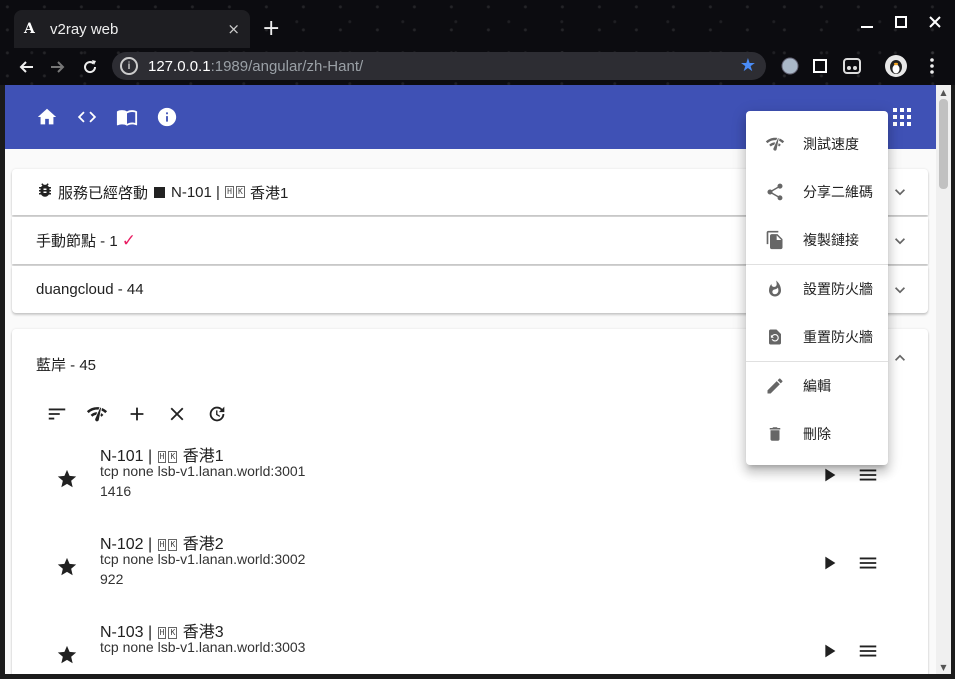 The width and height of the screenshot is (955, 679). Describe the element at coordinates (953, 382) in the screenshot. I see `window-border-right` at that location.